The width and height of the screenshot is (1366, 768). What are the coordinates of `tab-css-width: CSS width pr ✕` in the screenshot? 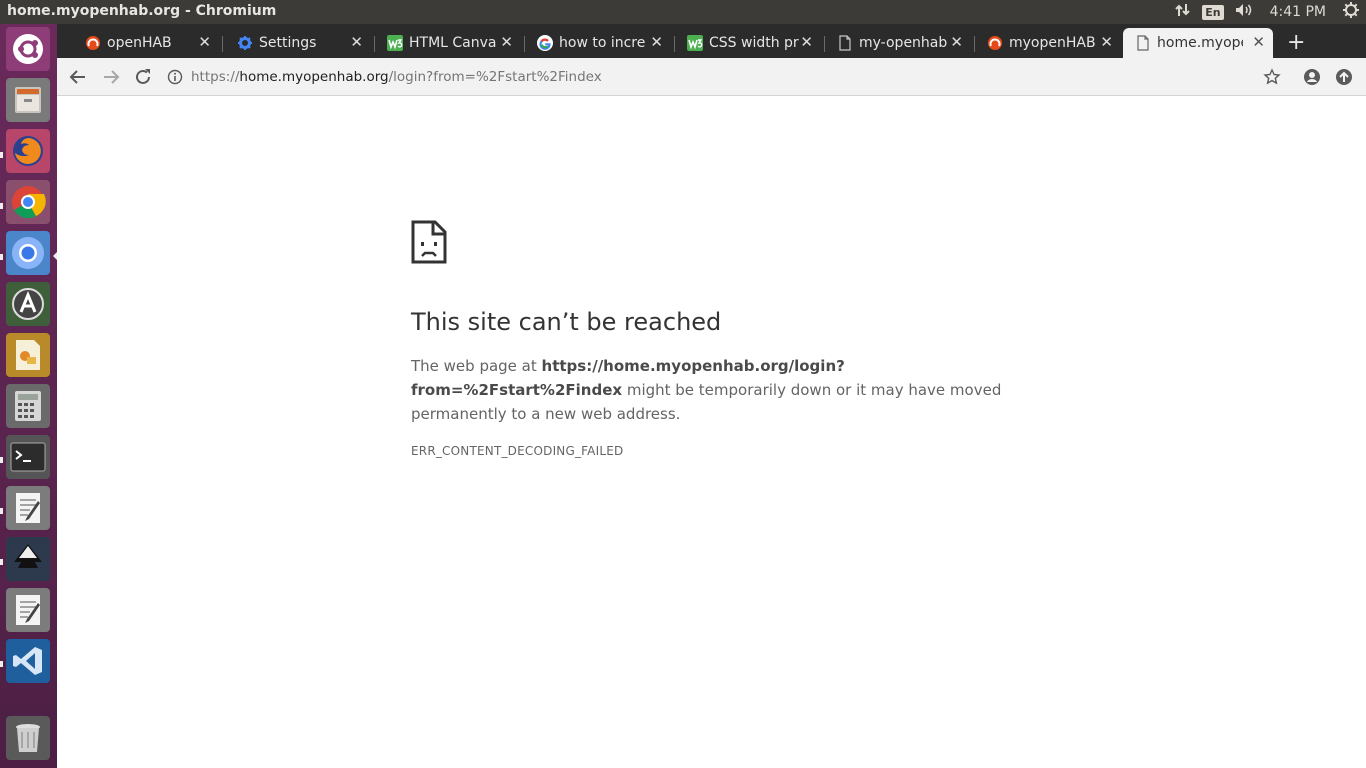 It's located at (748, 43).